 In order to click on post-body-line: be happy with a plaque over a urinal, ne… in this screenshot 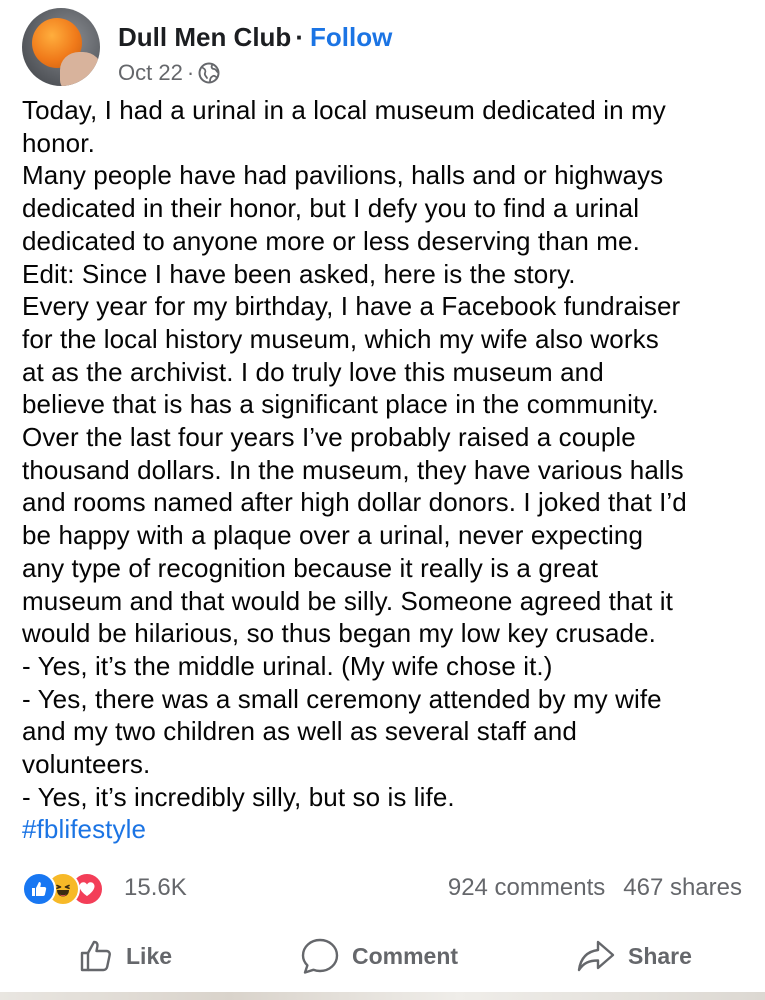, I will do `click(333, 535)`.